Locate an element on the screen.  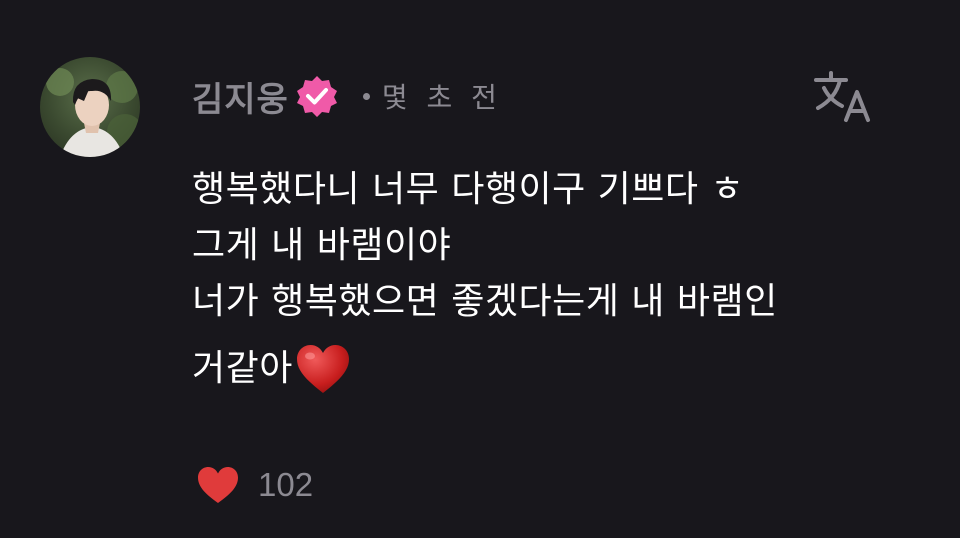
author-name: 김지웅 is located at coordinates (240, 96).